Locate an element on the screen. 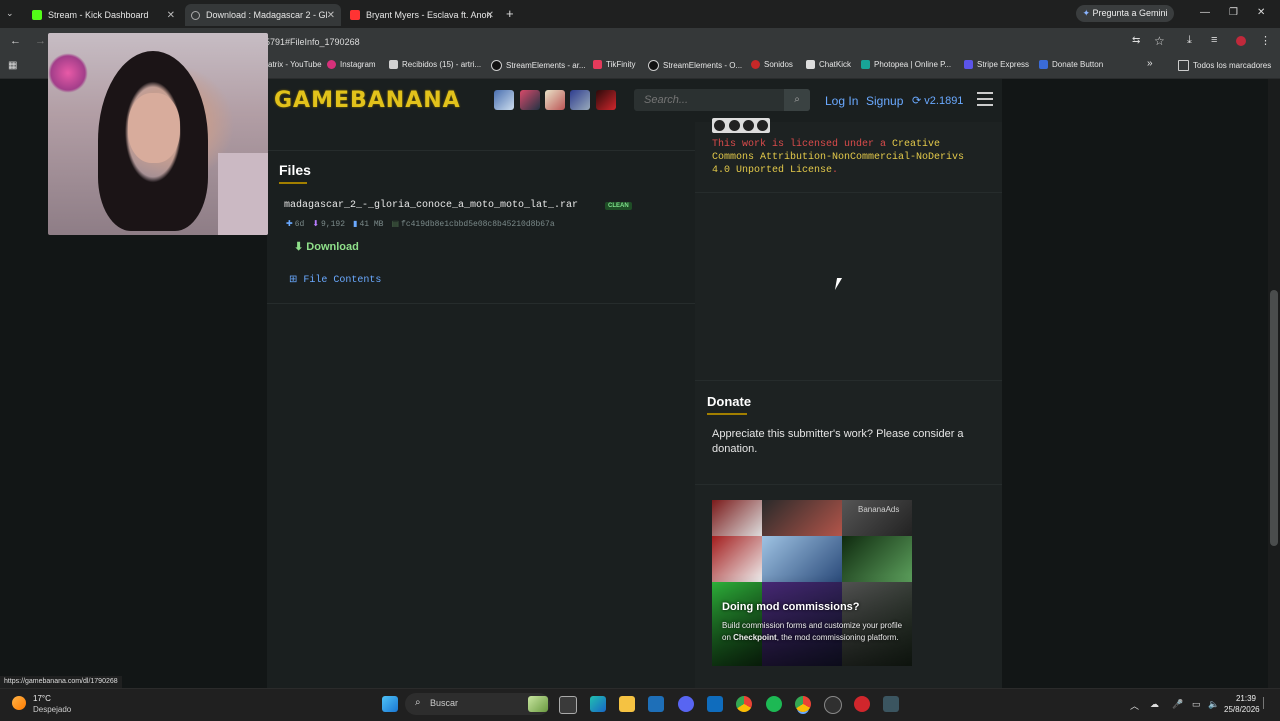 The image size is (1280, 721). clean-badge: CLEAN is located at coordinates (618, 206).